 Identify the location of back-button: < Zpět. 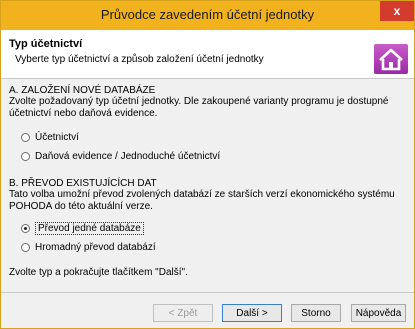
(183, 313).